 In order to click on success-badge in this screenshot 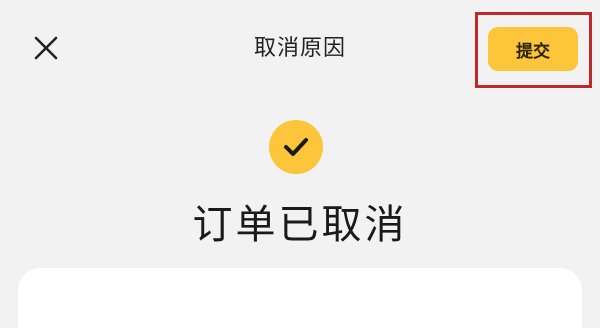, I will do `click(296, 147)`.